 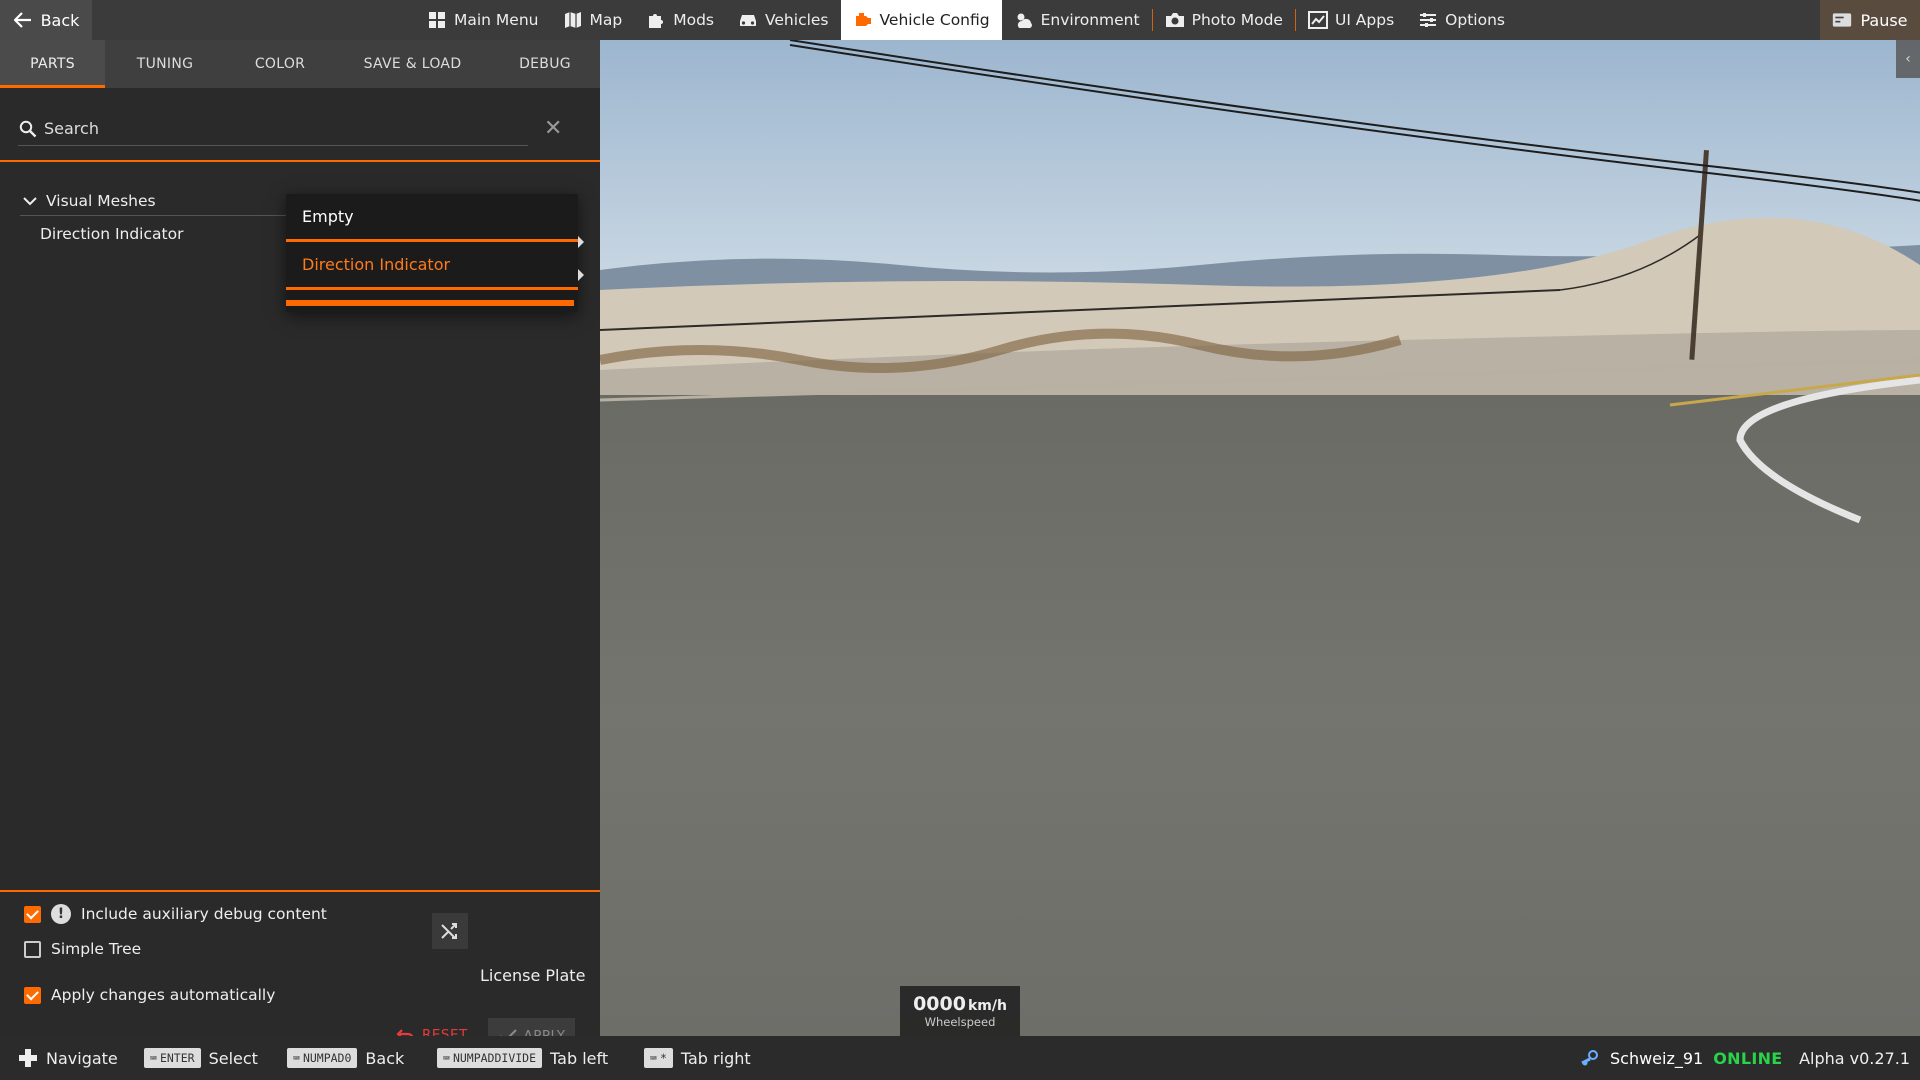 I want to click on dropdown-option-direction-indicator: Direction Indicator, so click(x=432, y=266).